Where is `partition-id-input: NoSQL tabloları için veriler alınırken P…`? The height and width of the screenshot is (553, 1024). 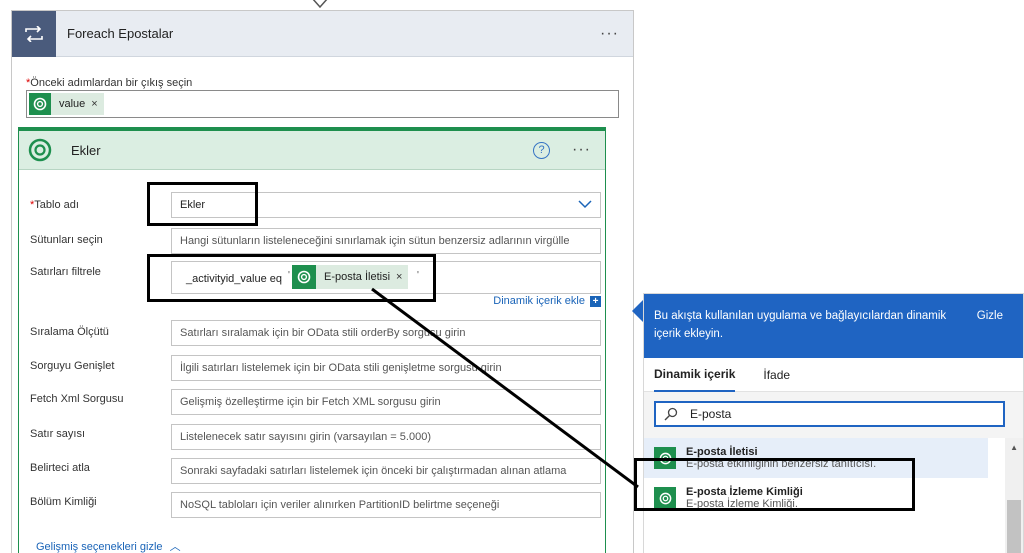 partition-id-input: NoSQL tabloları için veriler alınırken P… is located at coordinates (386, 505).